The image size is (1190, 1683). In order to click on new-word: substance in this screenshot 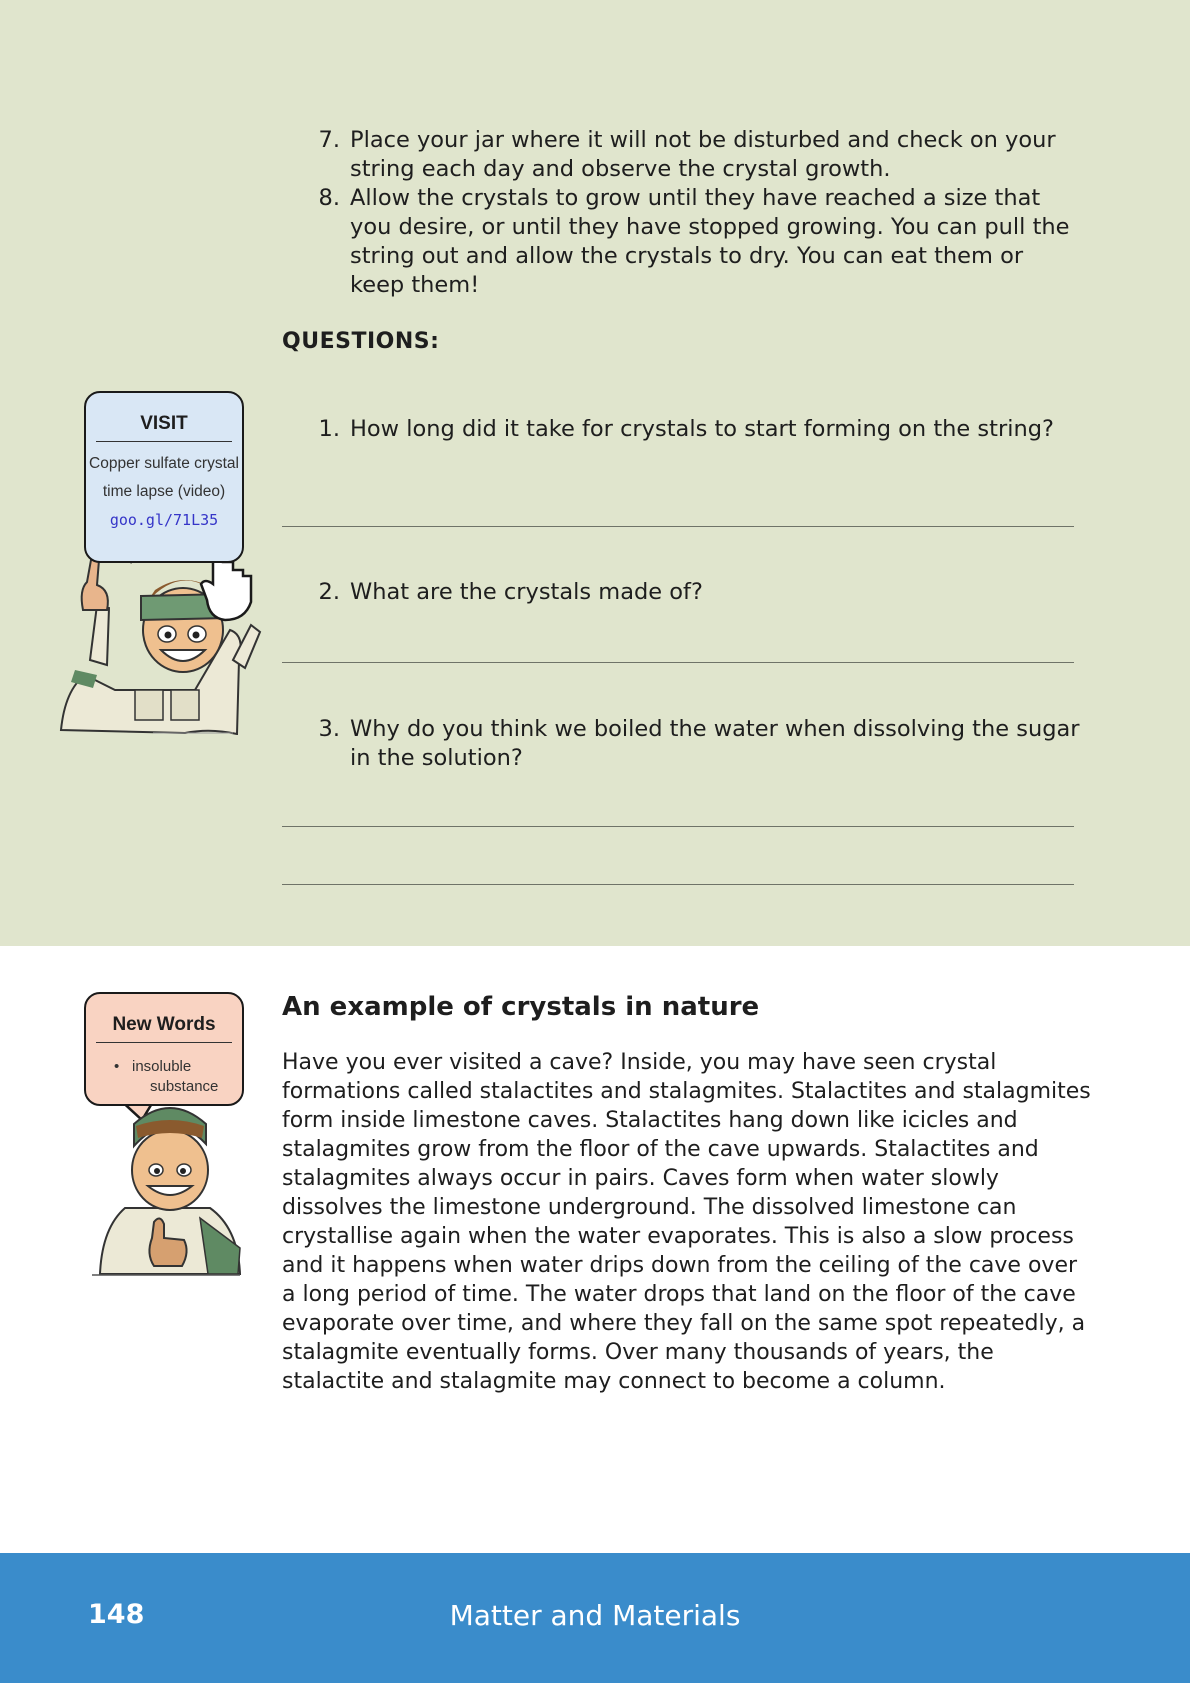, I will do `click(184, 1086)`.